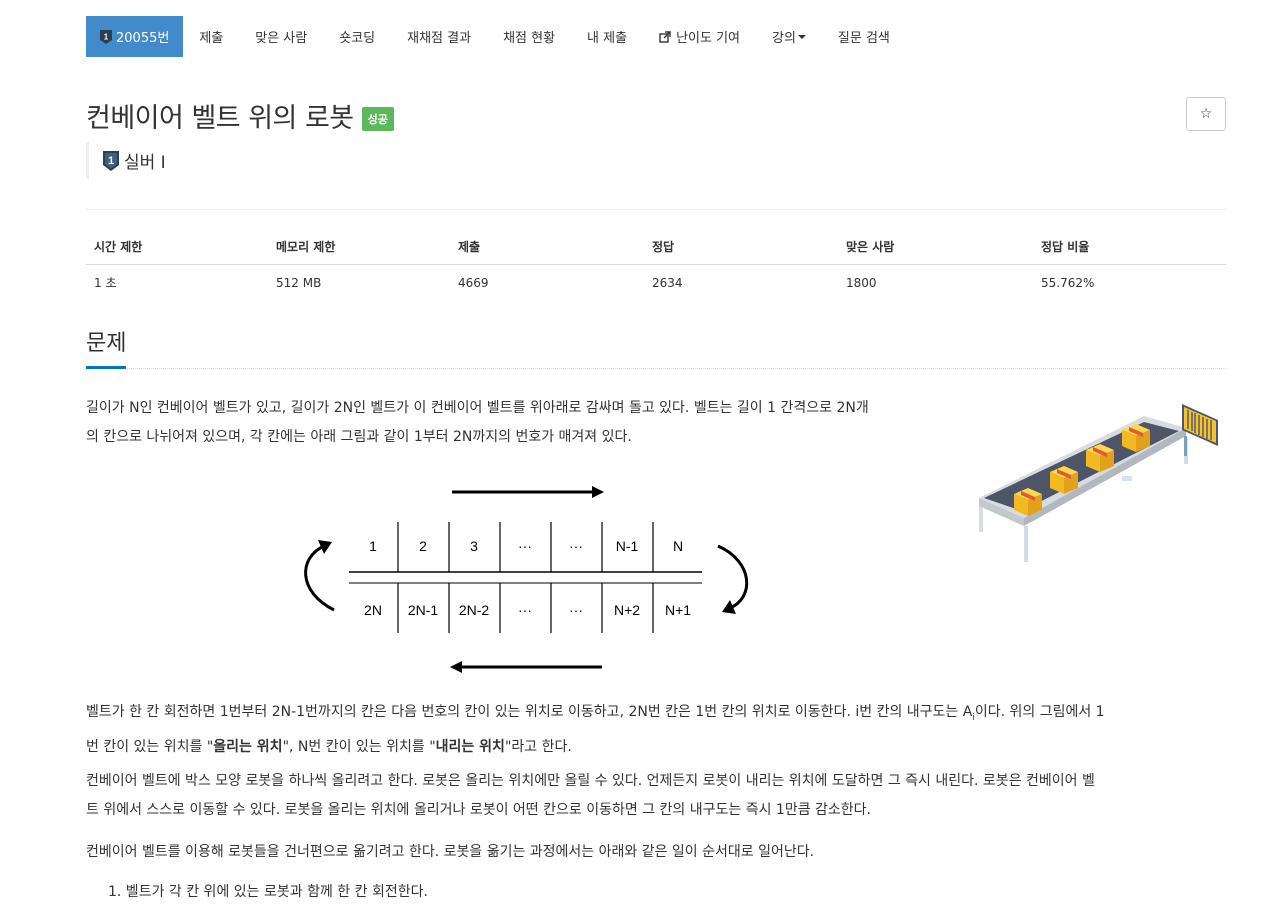 The width and height of the screenshot is (1285, 906). Describe the element at coordinates (474, 610) in the screenshot. I see `belt-cell-bottom: 2N-2` at that location.